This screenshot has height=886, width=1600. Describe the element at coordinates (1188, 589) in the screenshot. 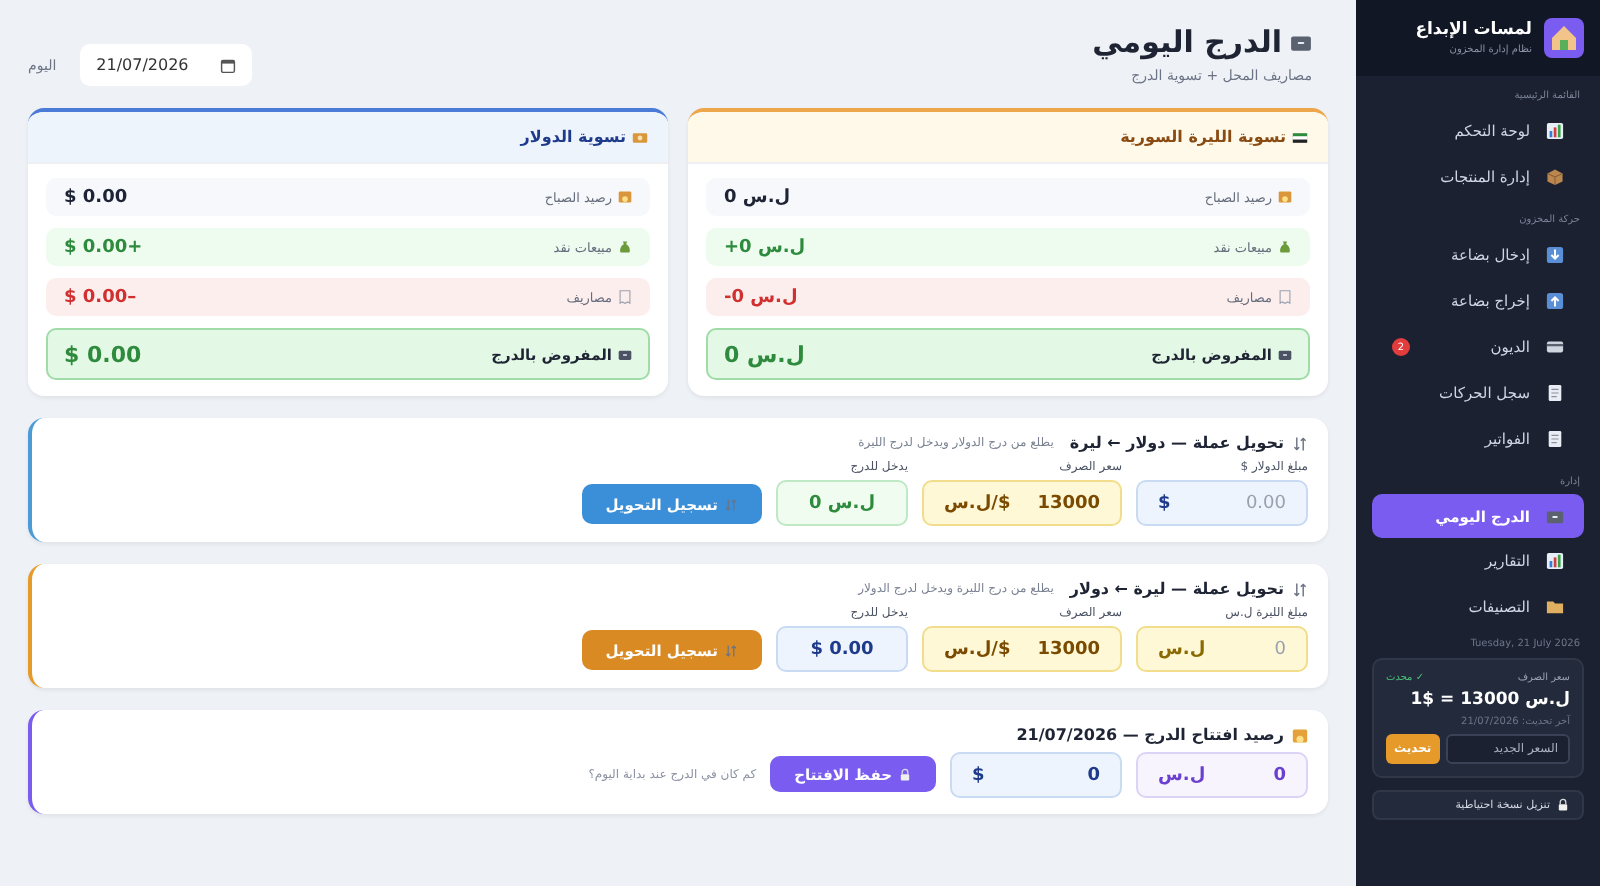

I see `card-title: تحويل عملة — ليرة ← دولار` at that location.